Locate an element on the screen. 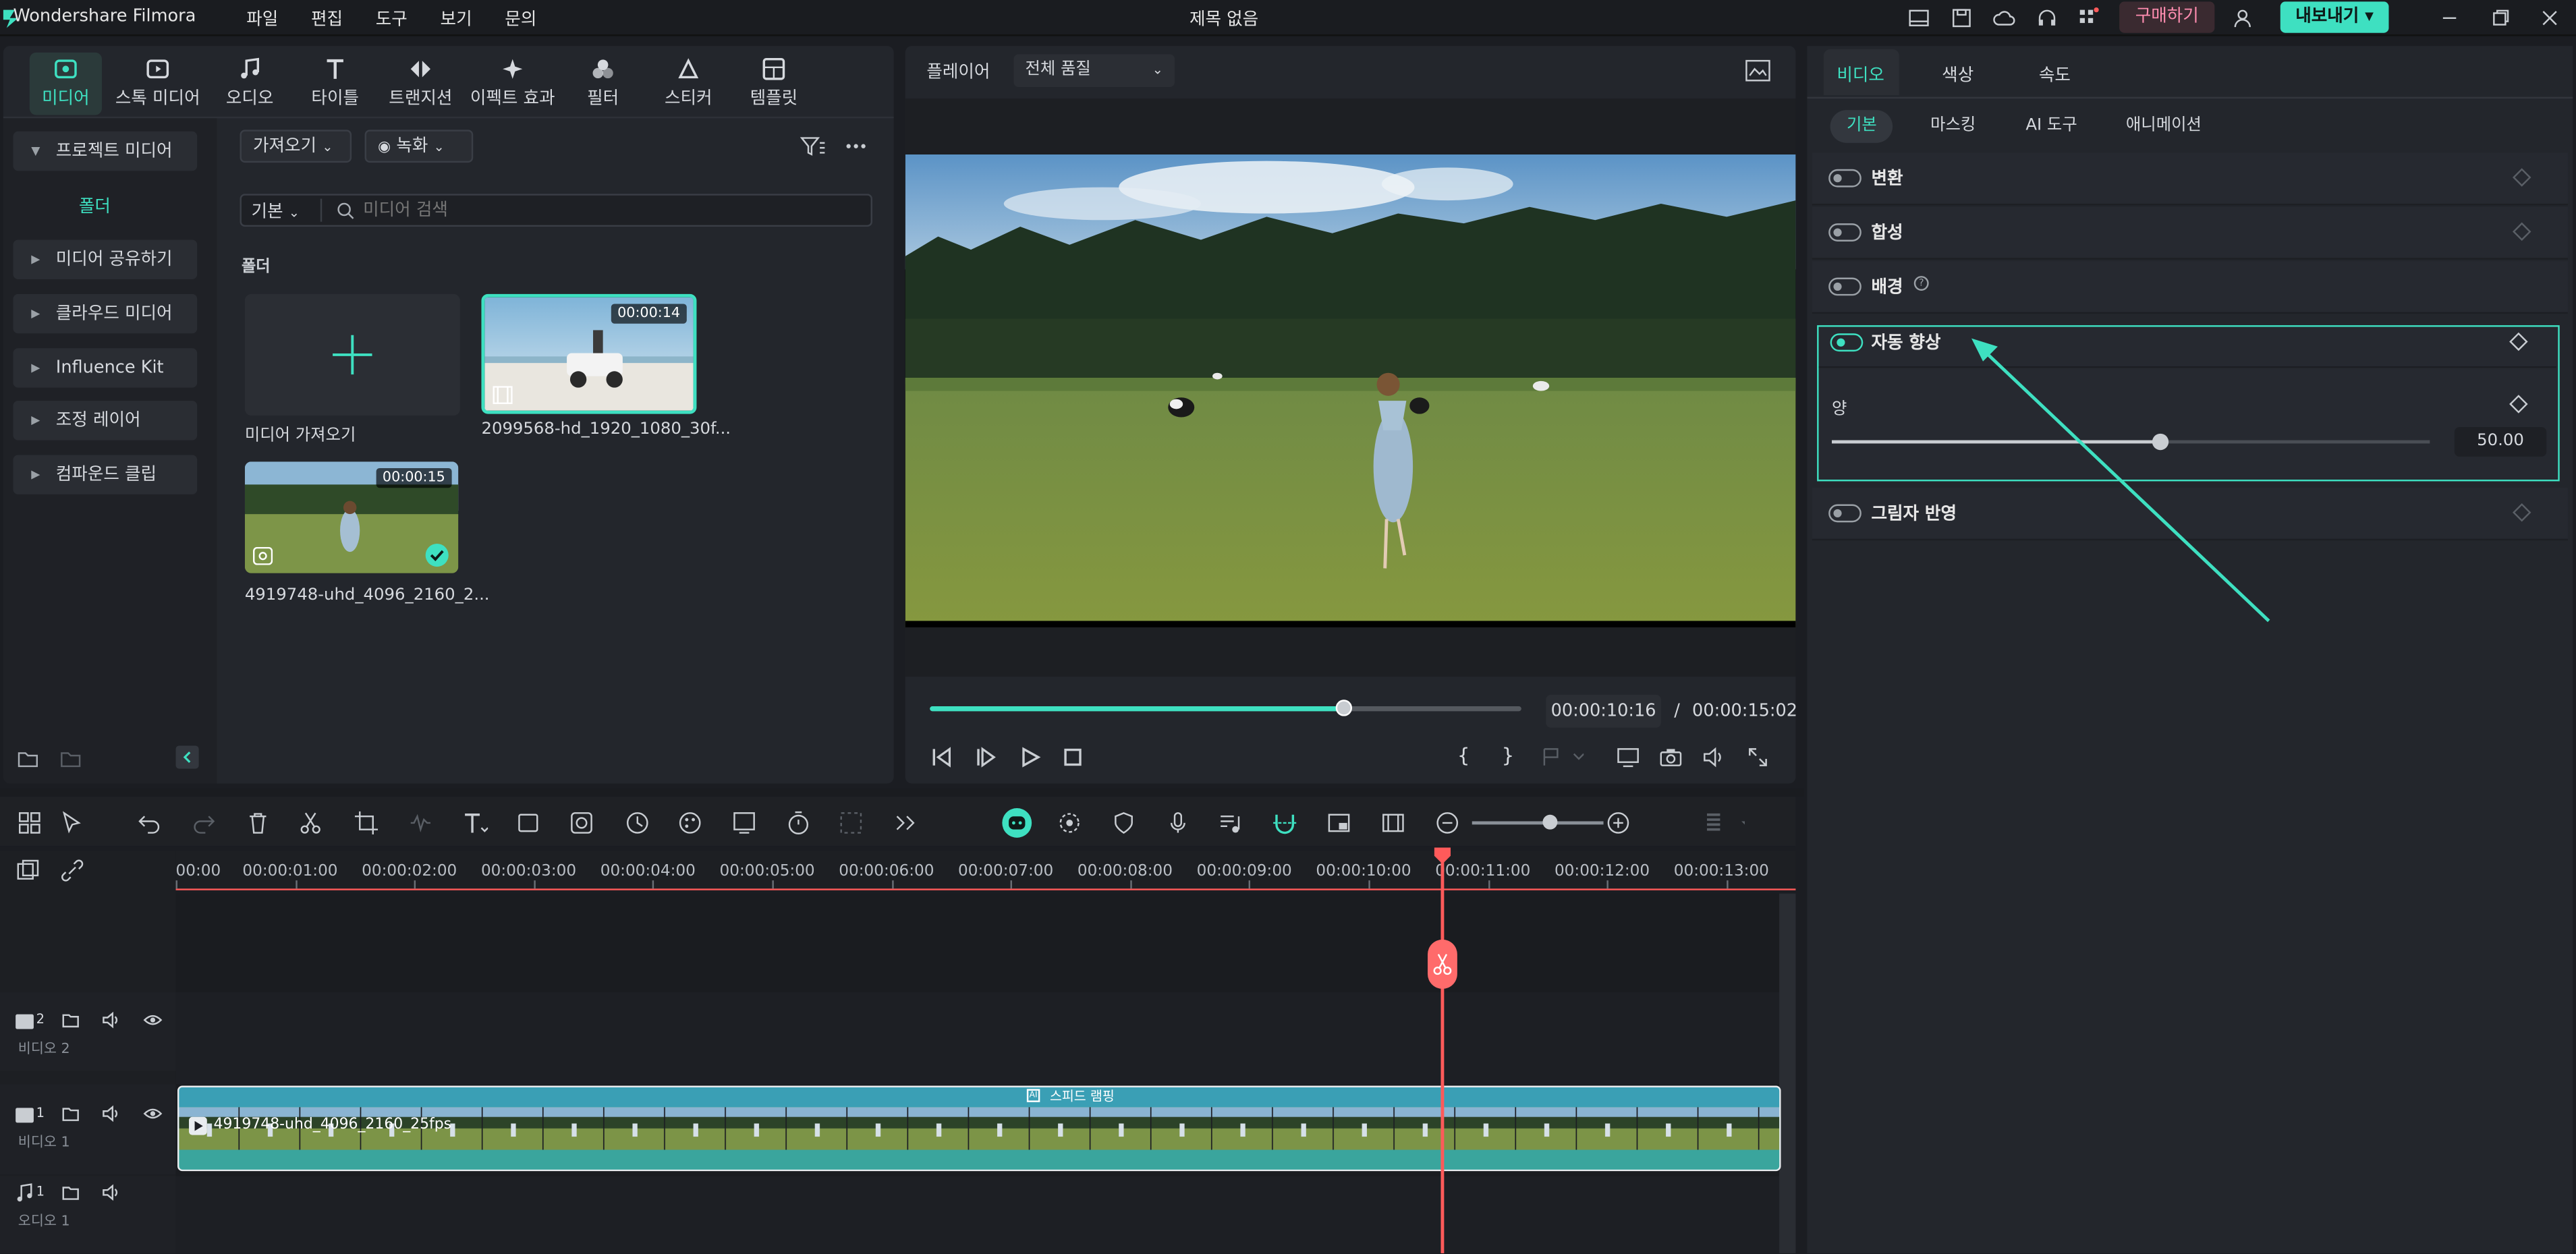  sidebar-item-adjustment-layer: ▶ 조정 레이어 is located at coordinates (105, 420).